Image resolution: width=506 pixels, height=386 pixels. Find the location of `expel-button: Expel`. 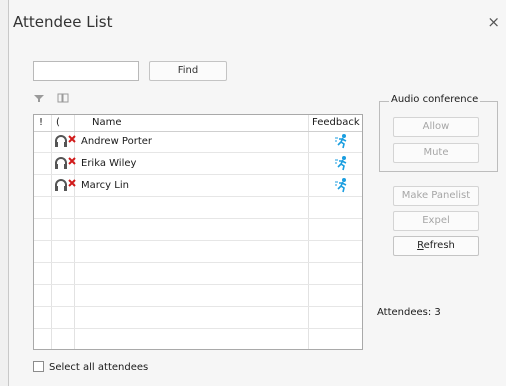

expel-button: Expel is located at coordinates (436, 221).